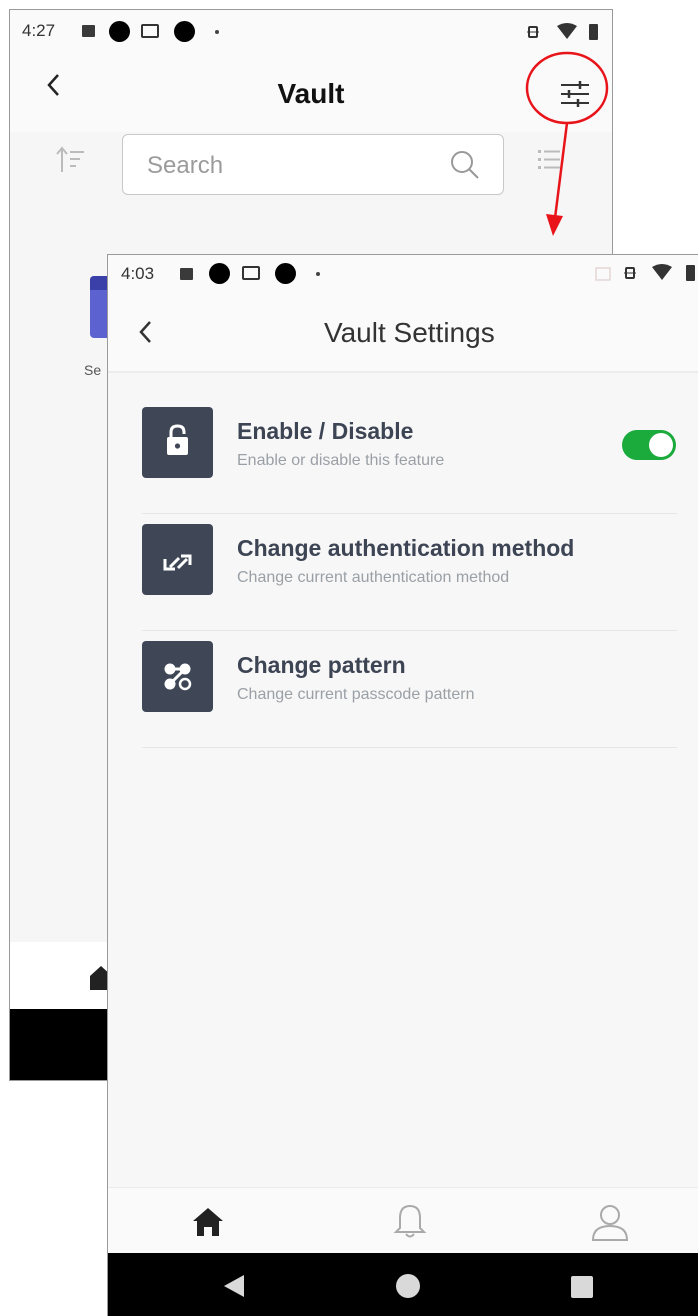 This screenshot has width=698, height=1316. What do you see at coordinates (71, 161) in the screenshot?
I see `sort-icon` at bounding box center [71, 161].